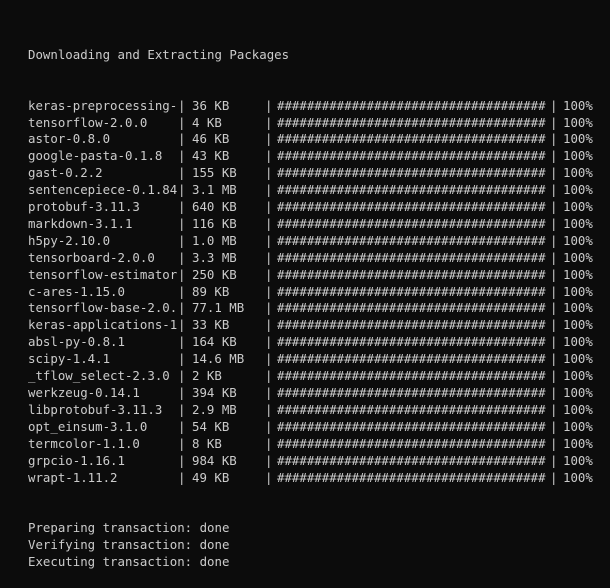 This screenshot has height=588, width=610. What do you see at coordinates (211, 105) in the screenshot?
I see `package-size: 36 KB` at bounding box center [211, 105].